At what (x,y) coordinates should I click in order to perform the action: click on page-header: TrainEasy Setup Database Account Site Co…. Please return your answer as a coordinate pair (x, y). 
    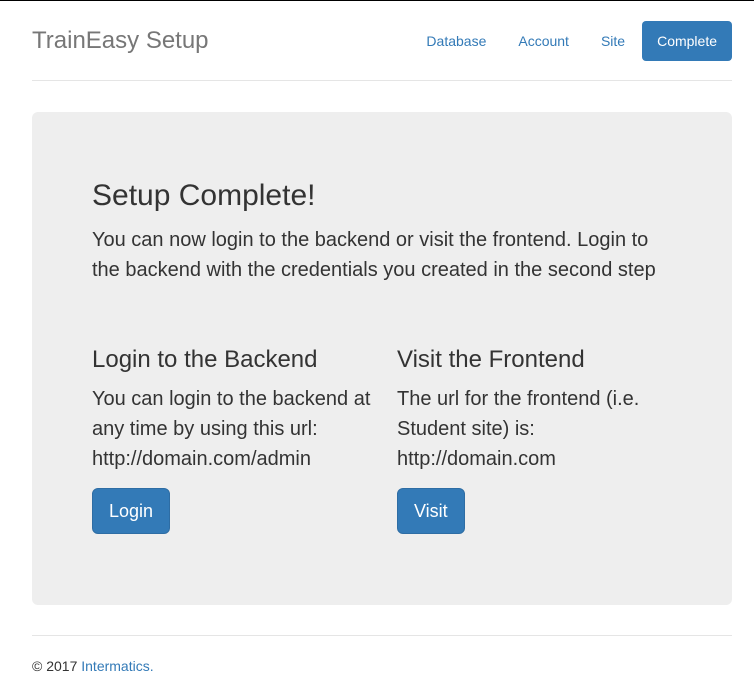
    Looking at the image, I should click on (382, 41).